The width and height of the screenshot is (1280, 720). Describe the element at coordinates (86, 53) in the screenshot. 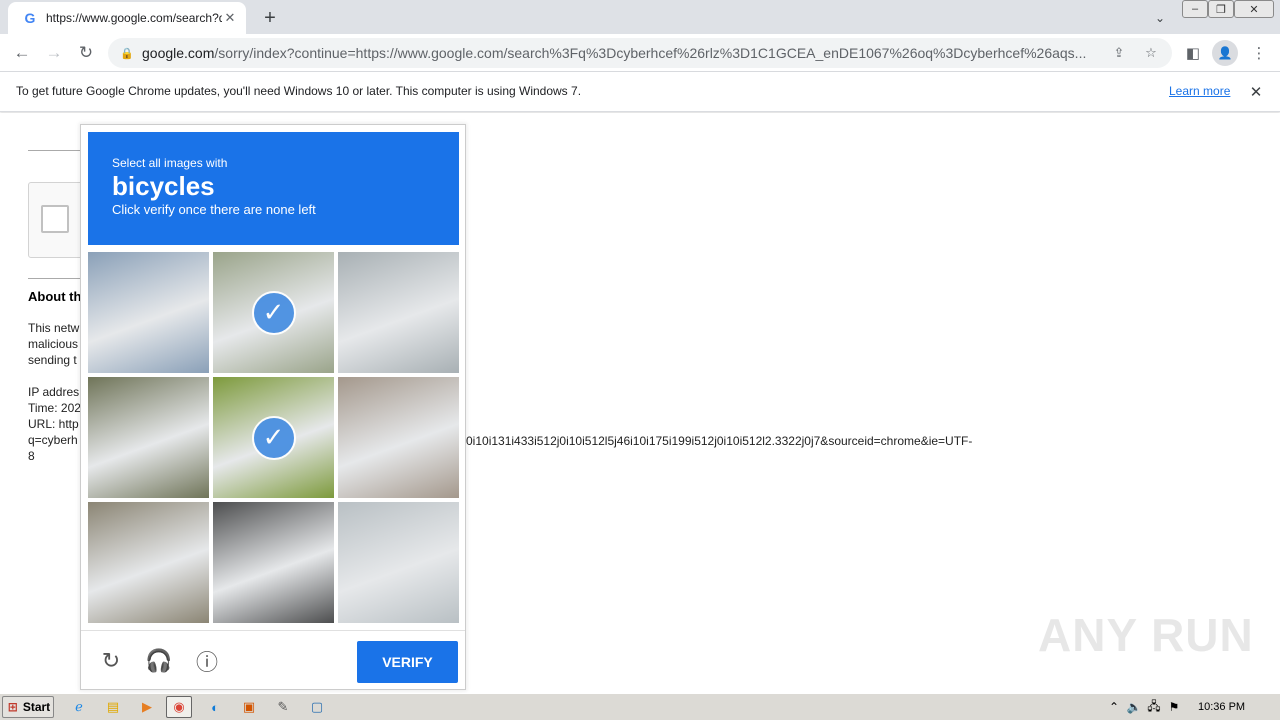

I see `reload-icon: ↻` at that location.